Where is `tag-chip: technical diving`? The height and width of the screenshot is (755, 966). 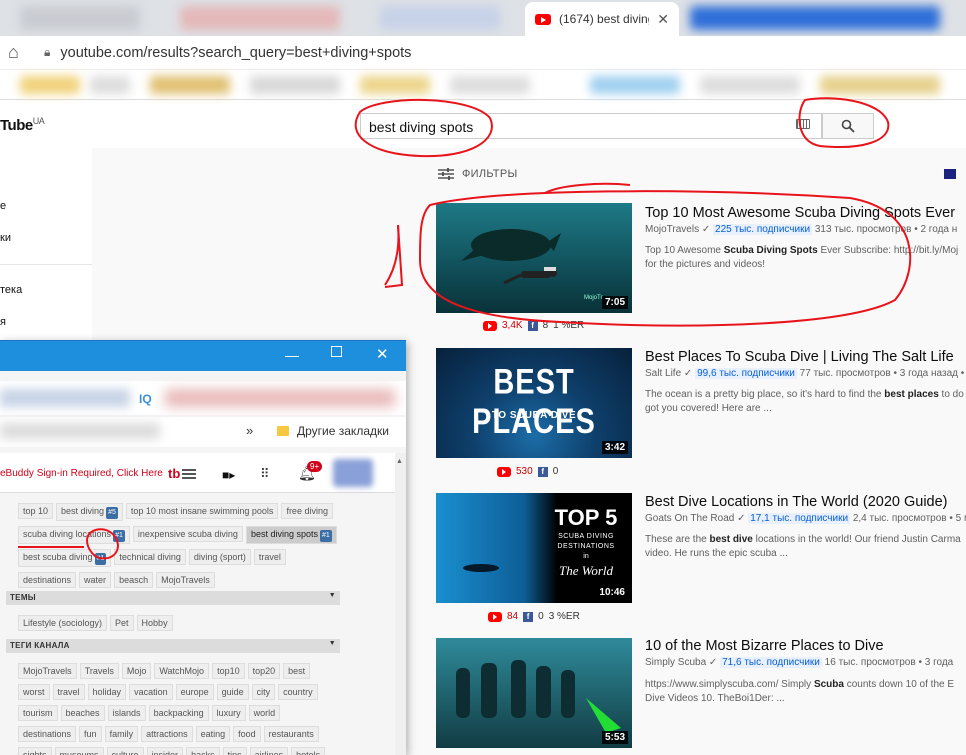
tag-chip: technical diving is located at coordinates (150, 557).